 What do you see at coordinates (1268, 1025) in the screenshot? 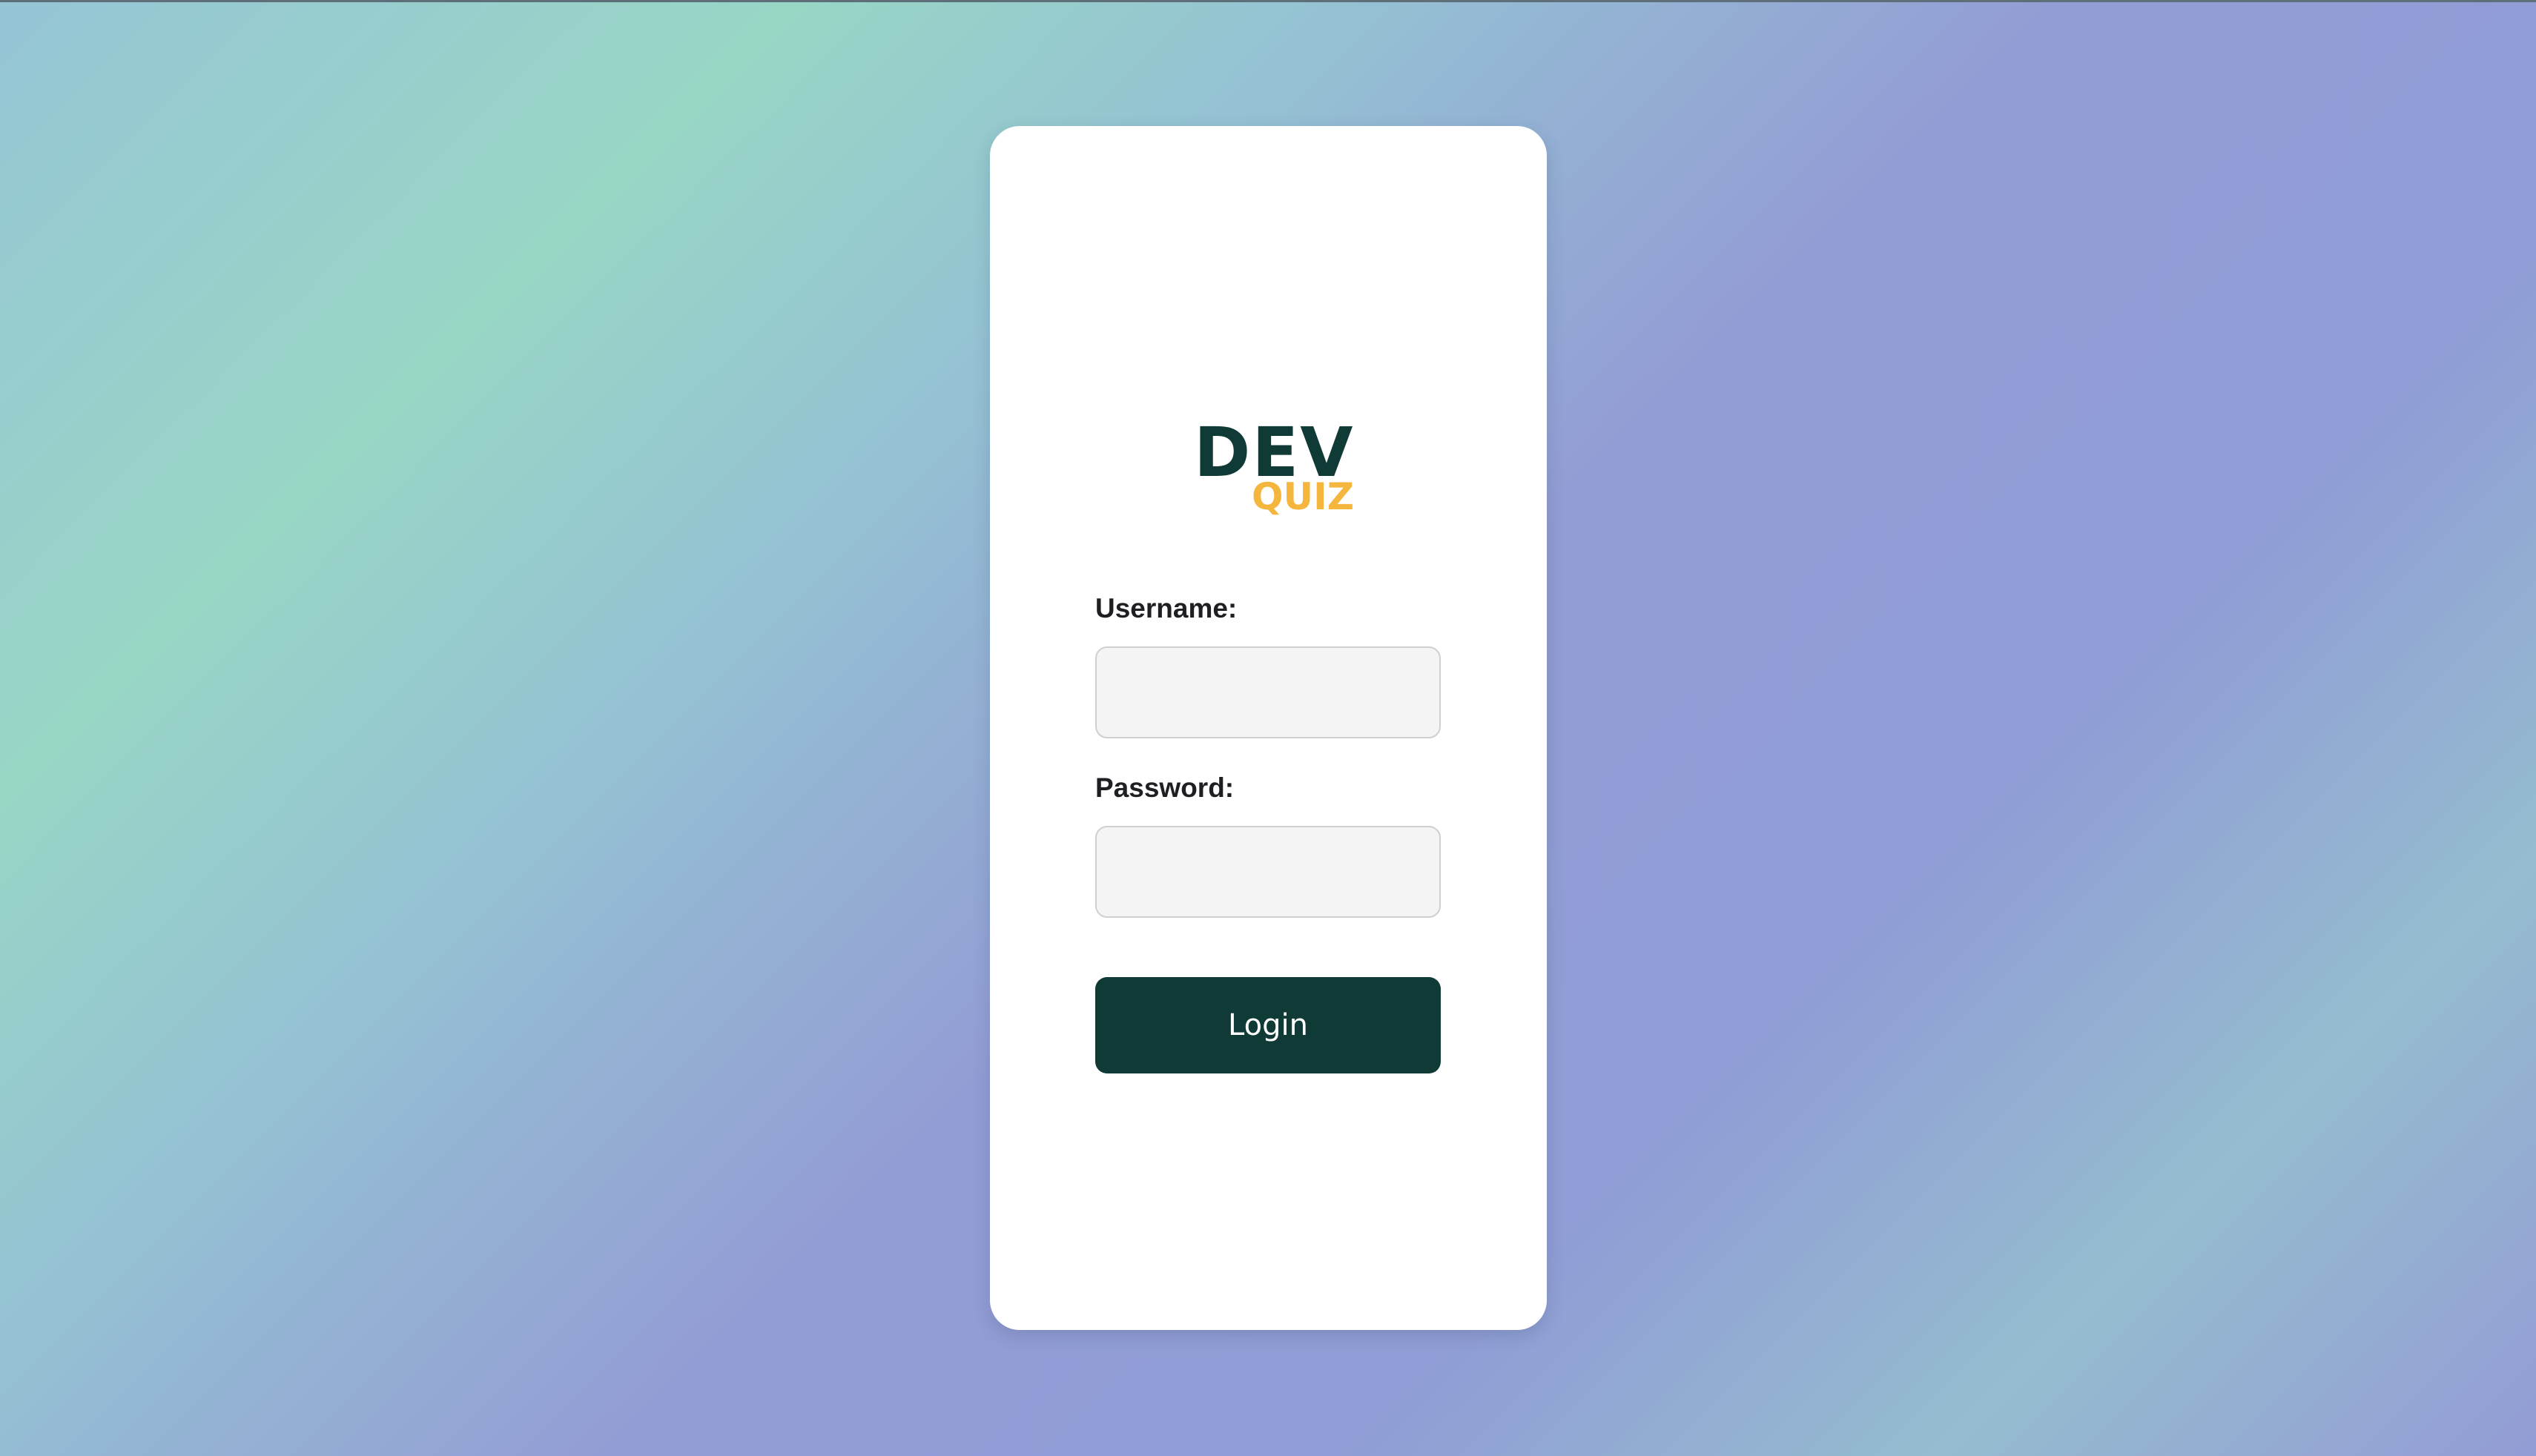
I see `login-button: Login` at bounding box center [1268, 1025].